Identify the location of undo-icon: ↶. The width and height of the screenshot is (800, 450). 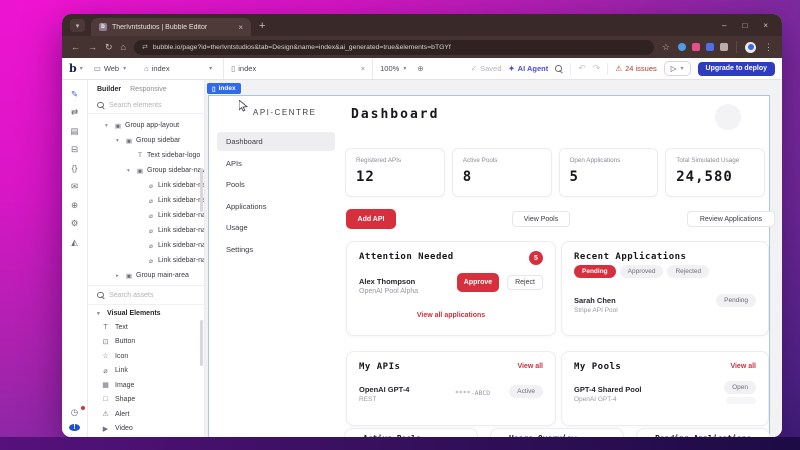
(582, 68).